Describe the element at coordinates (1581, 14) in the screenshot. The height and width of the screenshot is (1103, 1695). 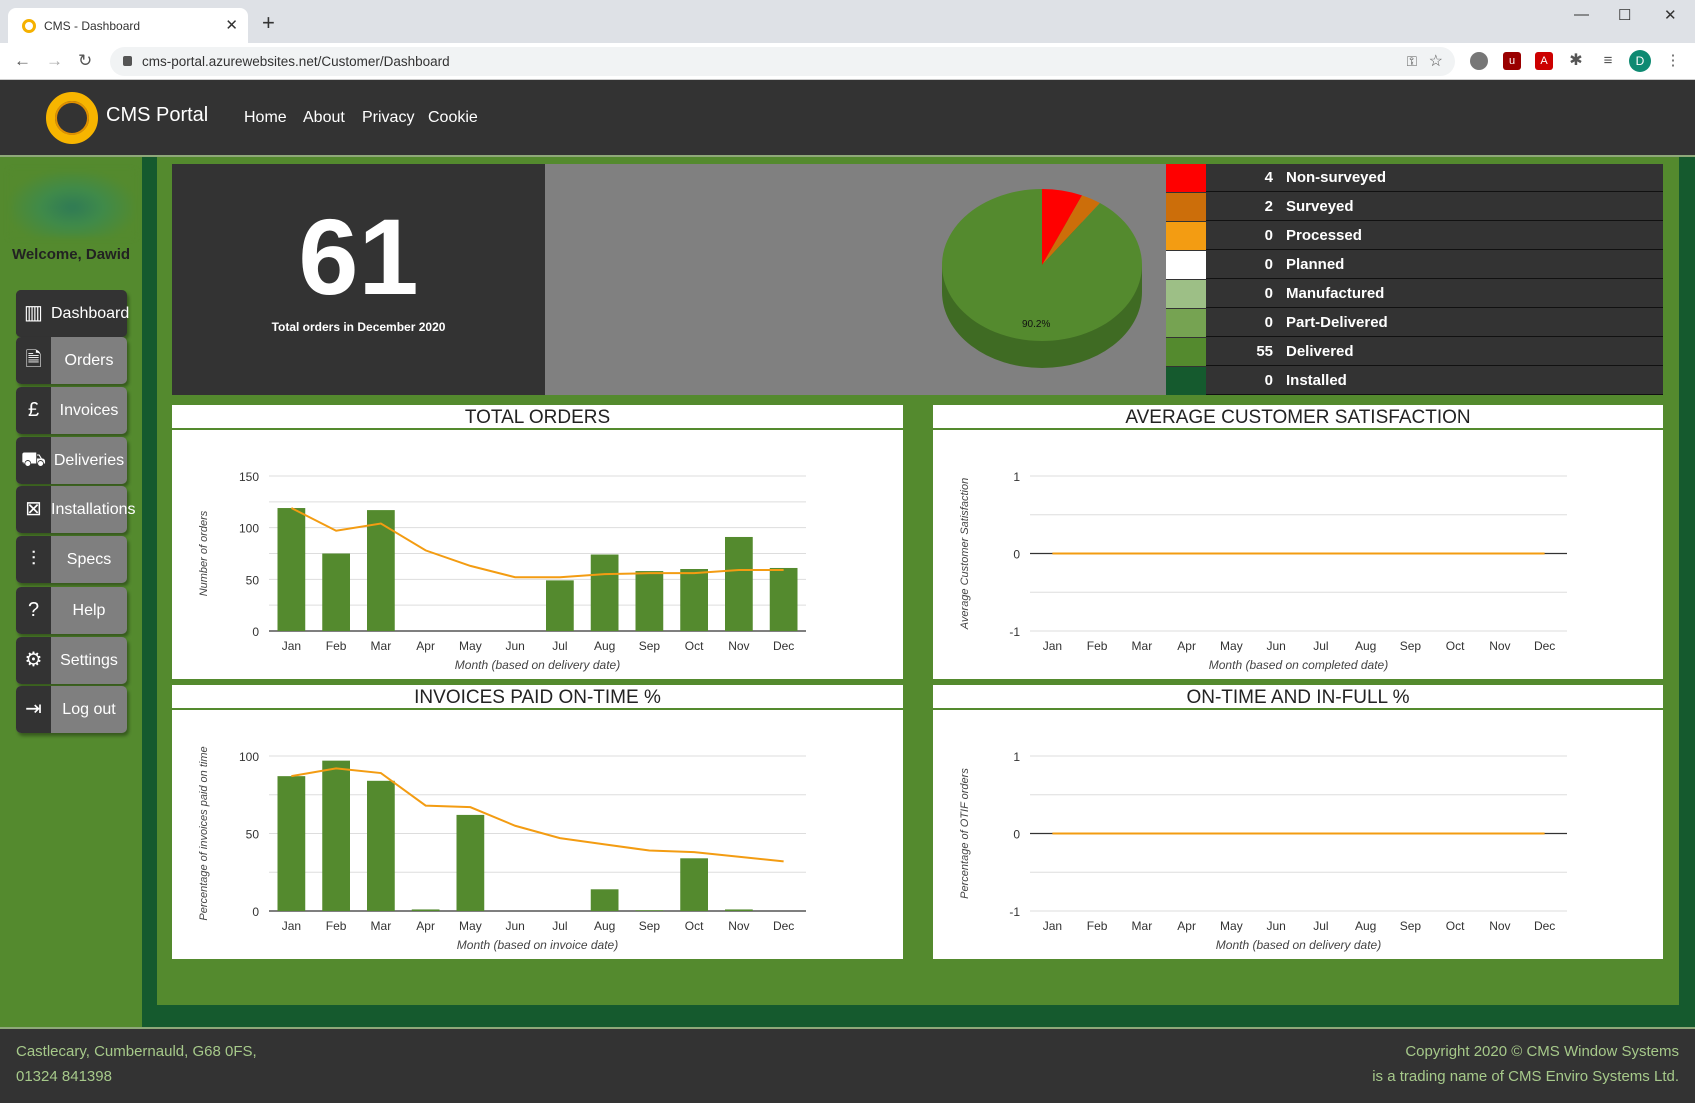
I see `minimize-icon: —` at that location.